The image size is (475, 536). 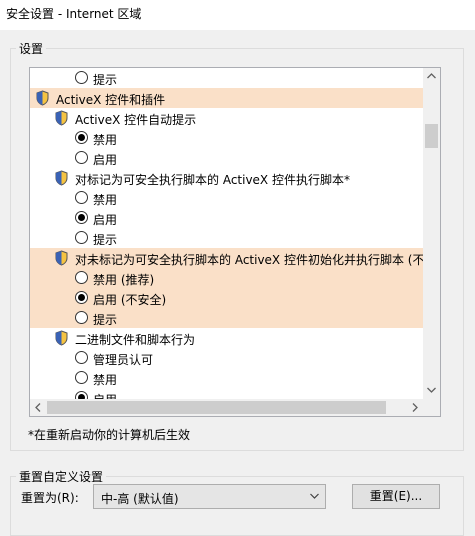 What do you see at coordinates (226, 278) in the screenshot?
I see `list-item: 禁用 (推荐)` at bounding box center [226, 278].